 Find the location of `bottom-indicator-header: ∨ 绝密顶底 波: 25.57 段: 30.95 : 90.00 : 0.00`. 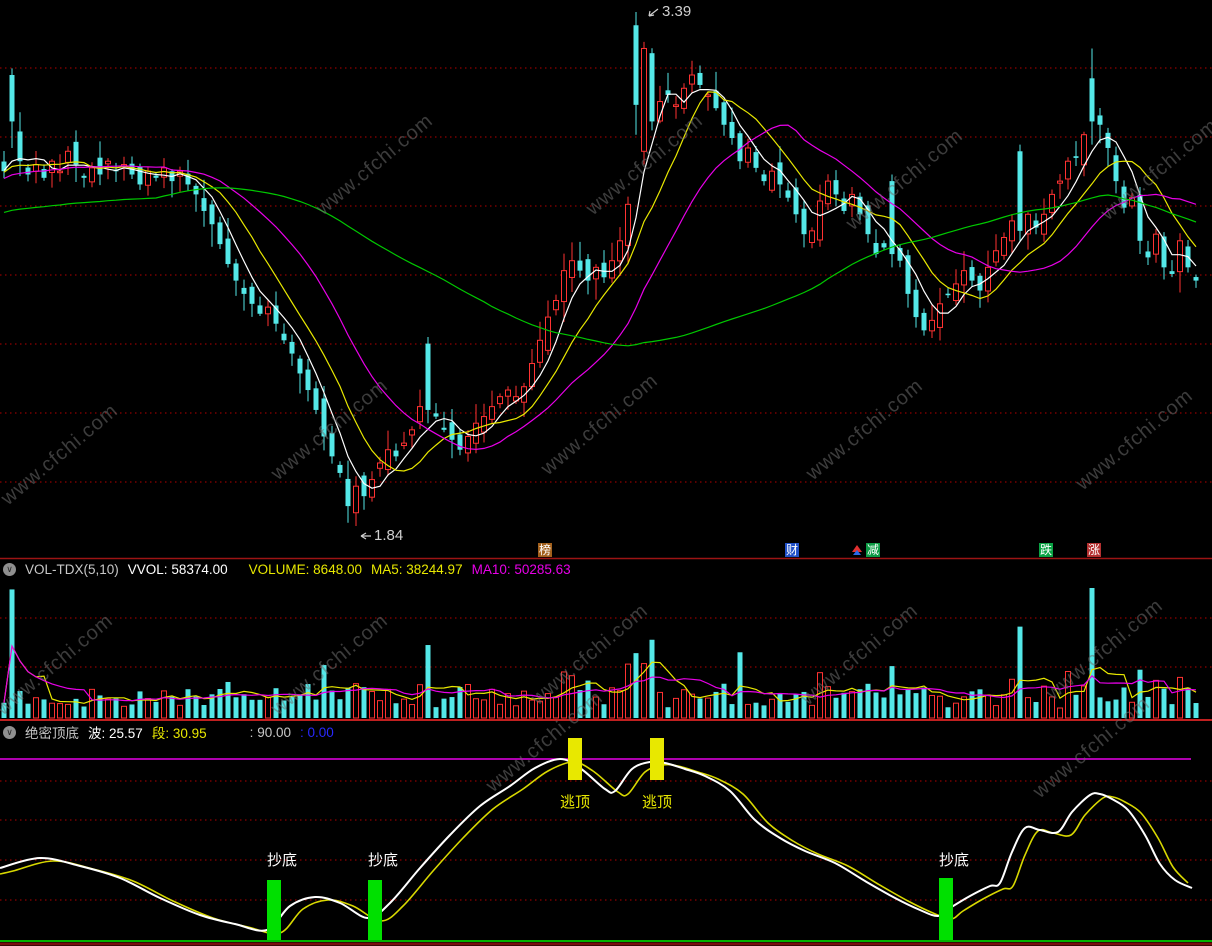

bottom-indicator-header: ∨ 绝密顶底 波: 25.57 段: 30.95 : 90.00 : 0.00 is located at coordinates (168, 732).